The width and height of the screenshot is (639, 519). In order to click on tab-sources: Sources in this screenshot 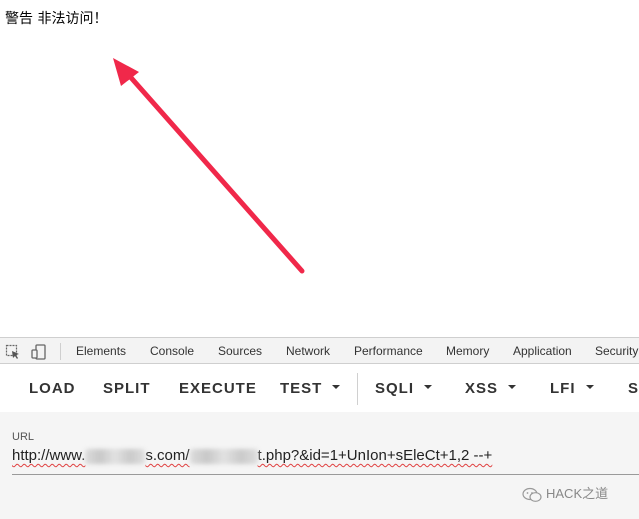, I will do `click(240, 351)`.